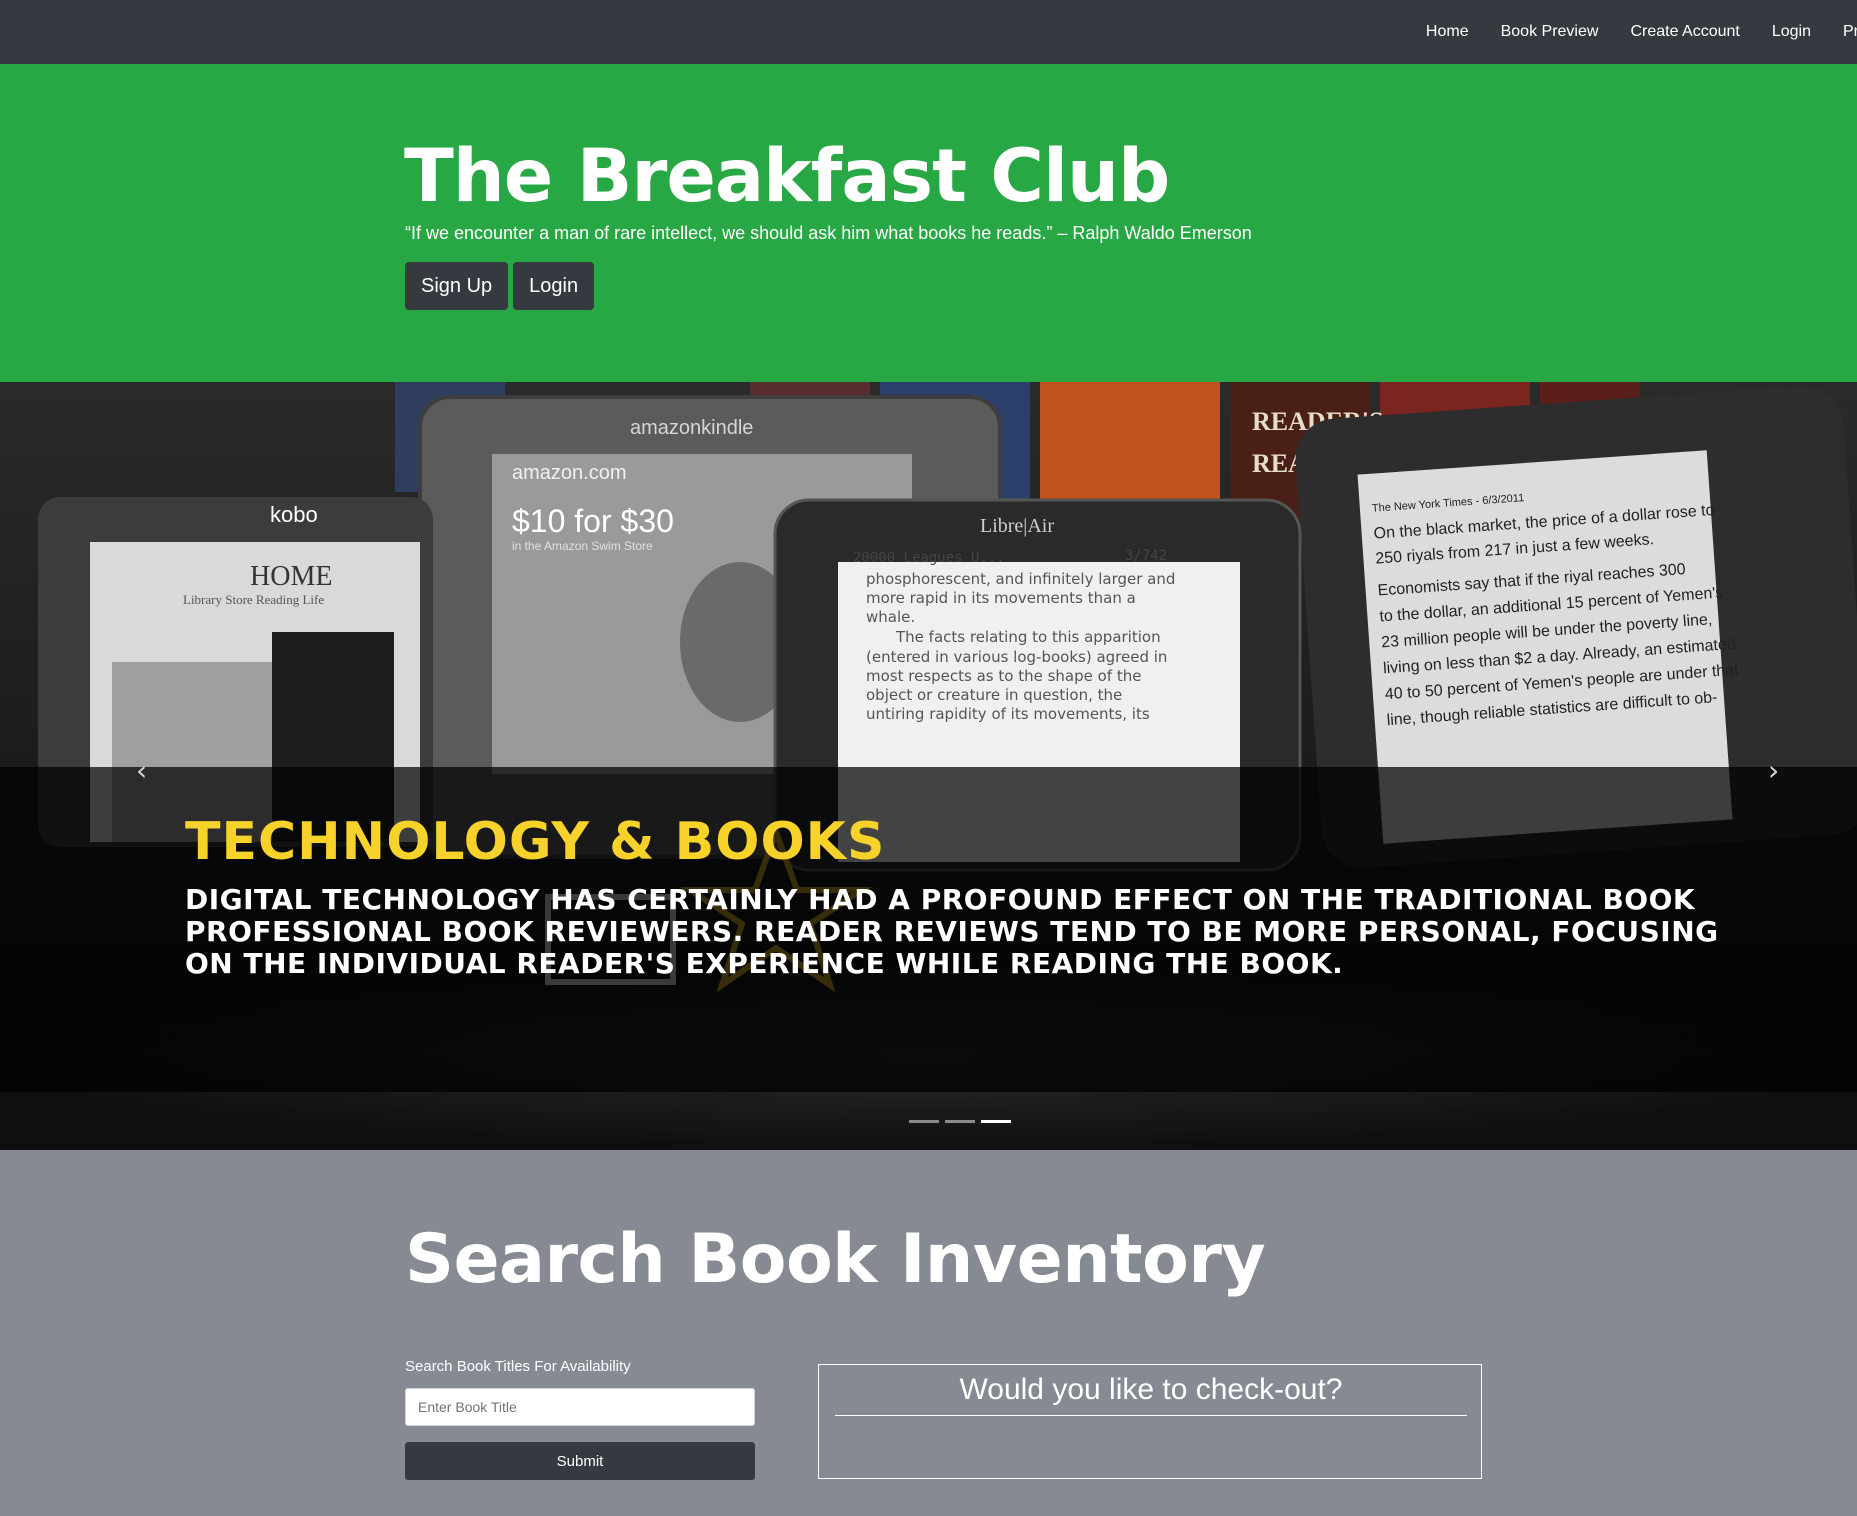 Image resolution: width=1857 pixels, height=1516 pixels. Describe the element at coordinates (554, 286) in the screenshot. I see `hero-login-button: Login` at that location.